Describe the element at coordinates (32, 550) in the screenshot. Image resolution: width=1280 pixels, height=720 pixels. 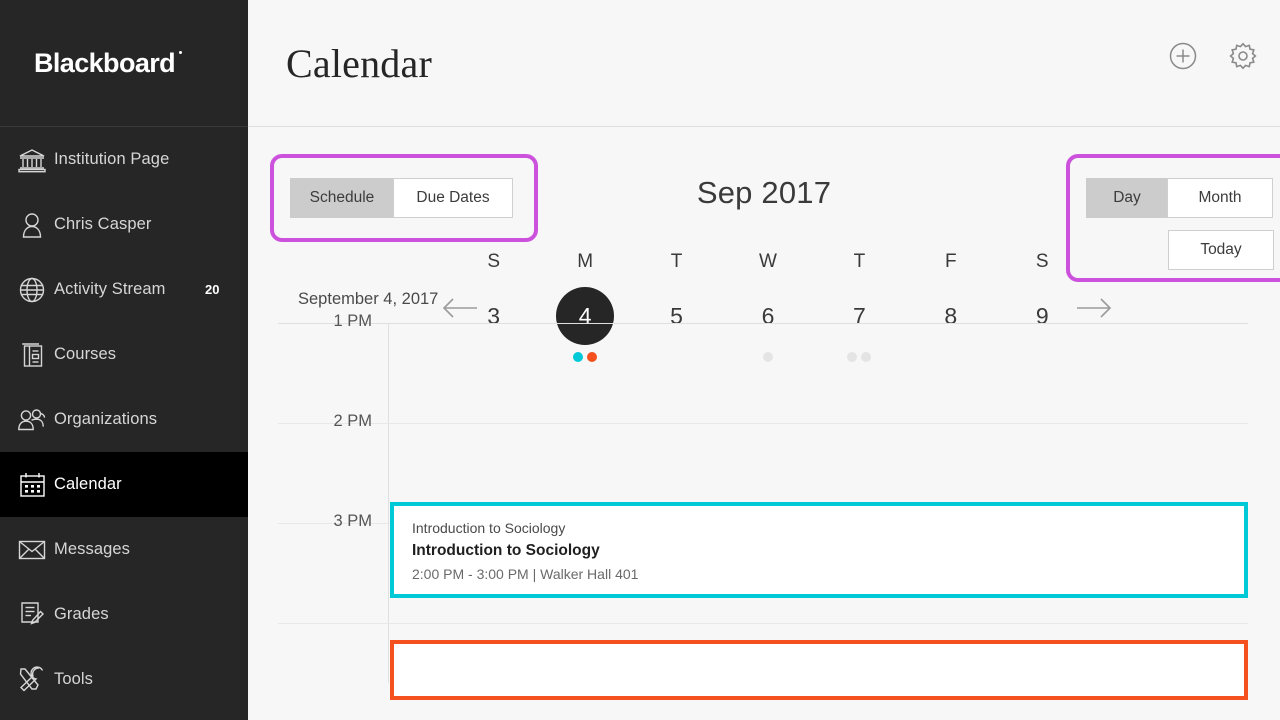
I see `envelope-icon` at that location.